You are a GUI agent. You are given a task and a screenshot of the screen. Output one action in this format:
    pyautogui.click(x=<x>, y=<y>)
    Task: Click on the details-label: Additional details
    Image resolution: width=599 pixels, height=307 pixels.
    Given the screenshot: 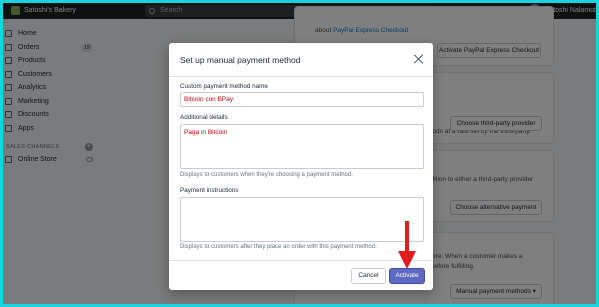 What is the action you would take?
    pyautogui.click(x=204, y=117)
    